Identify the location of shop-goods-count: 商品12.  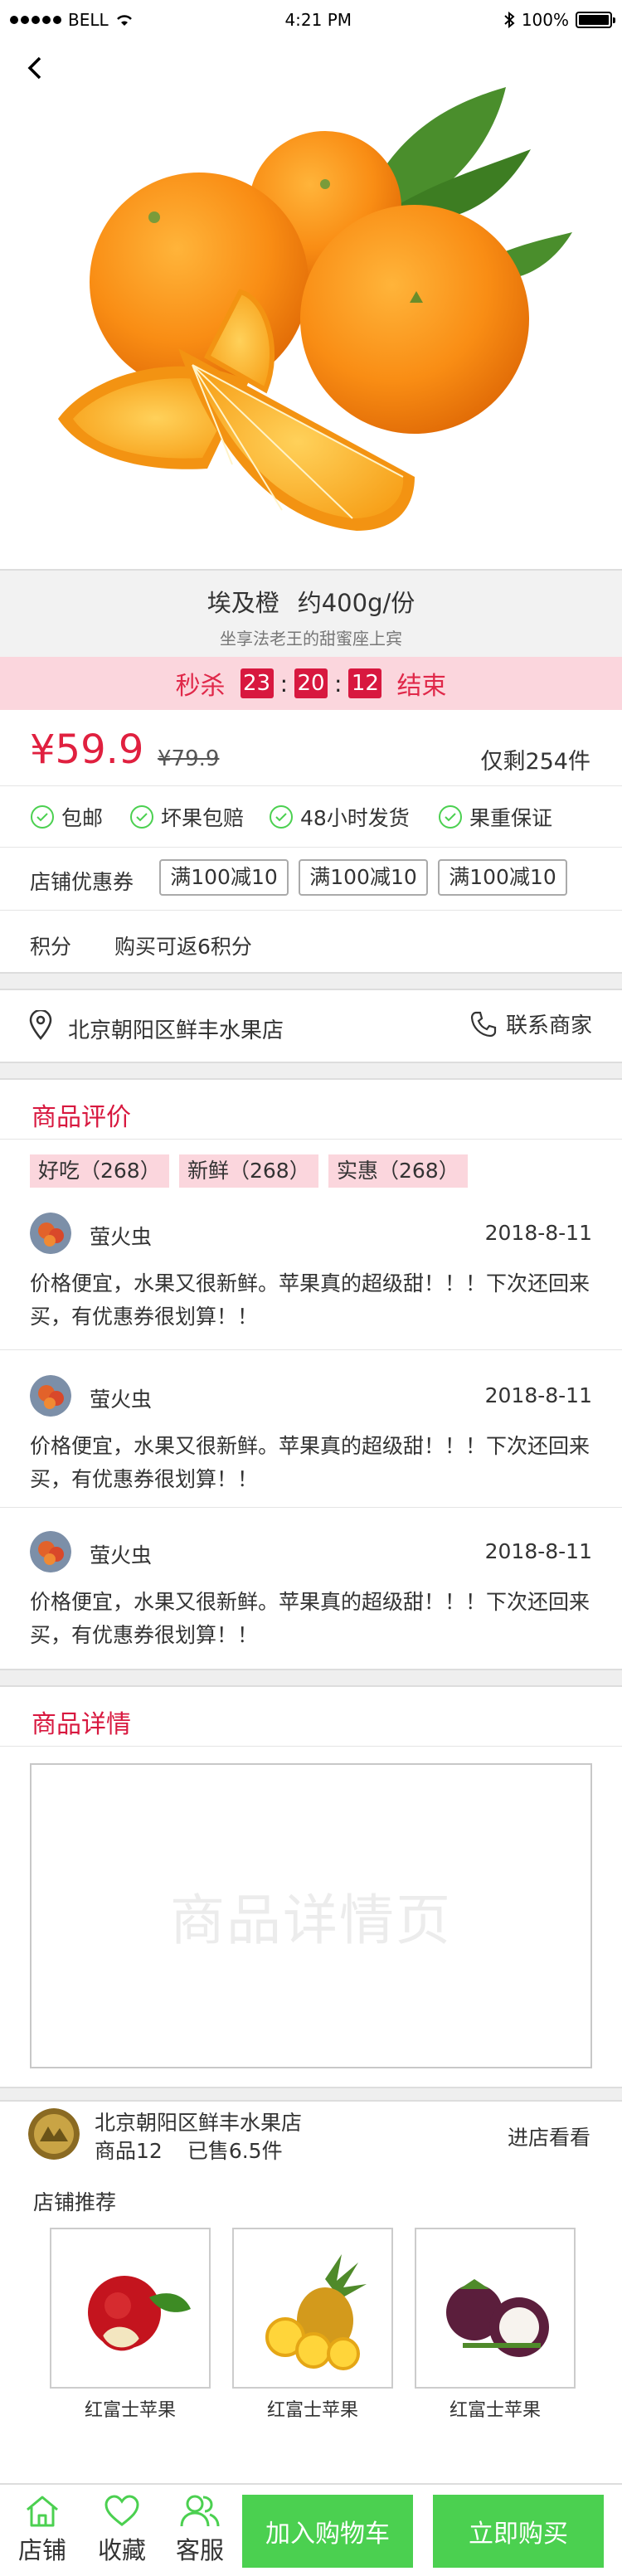
(129, 2151).